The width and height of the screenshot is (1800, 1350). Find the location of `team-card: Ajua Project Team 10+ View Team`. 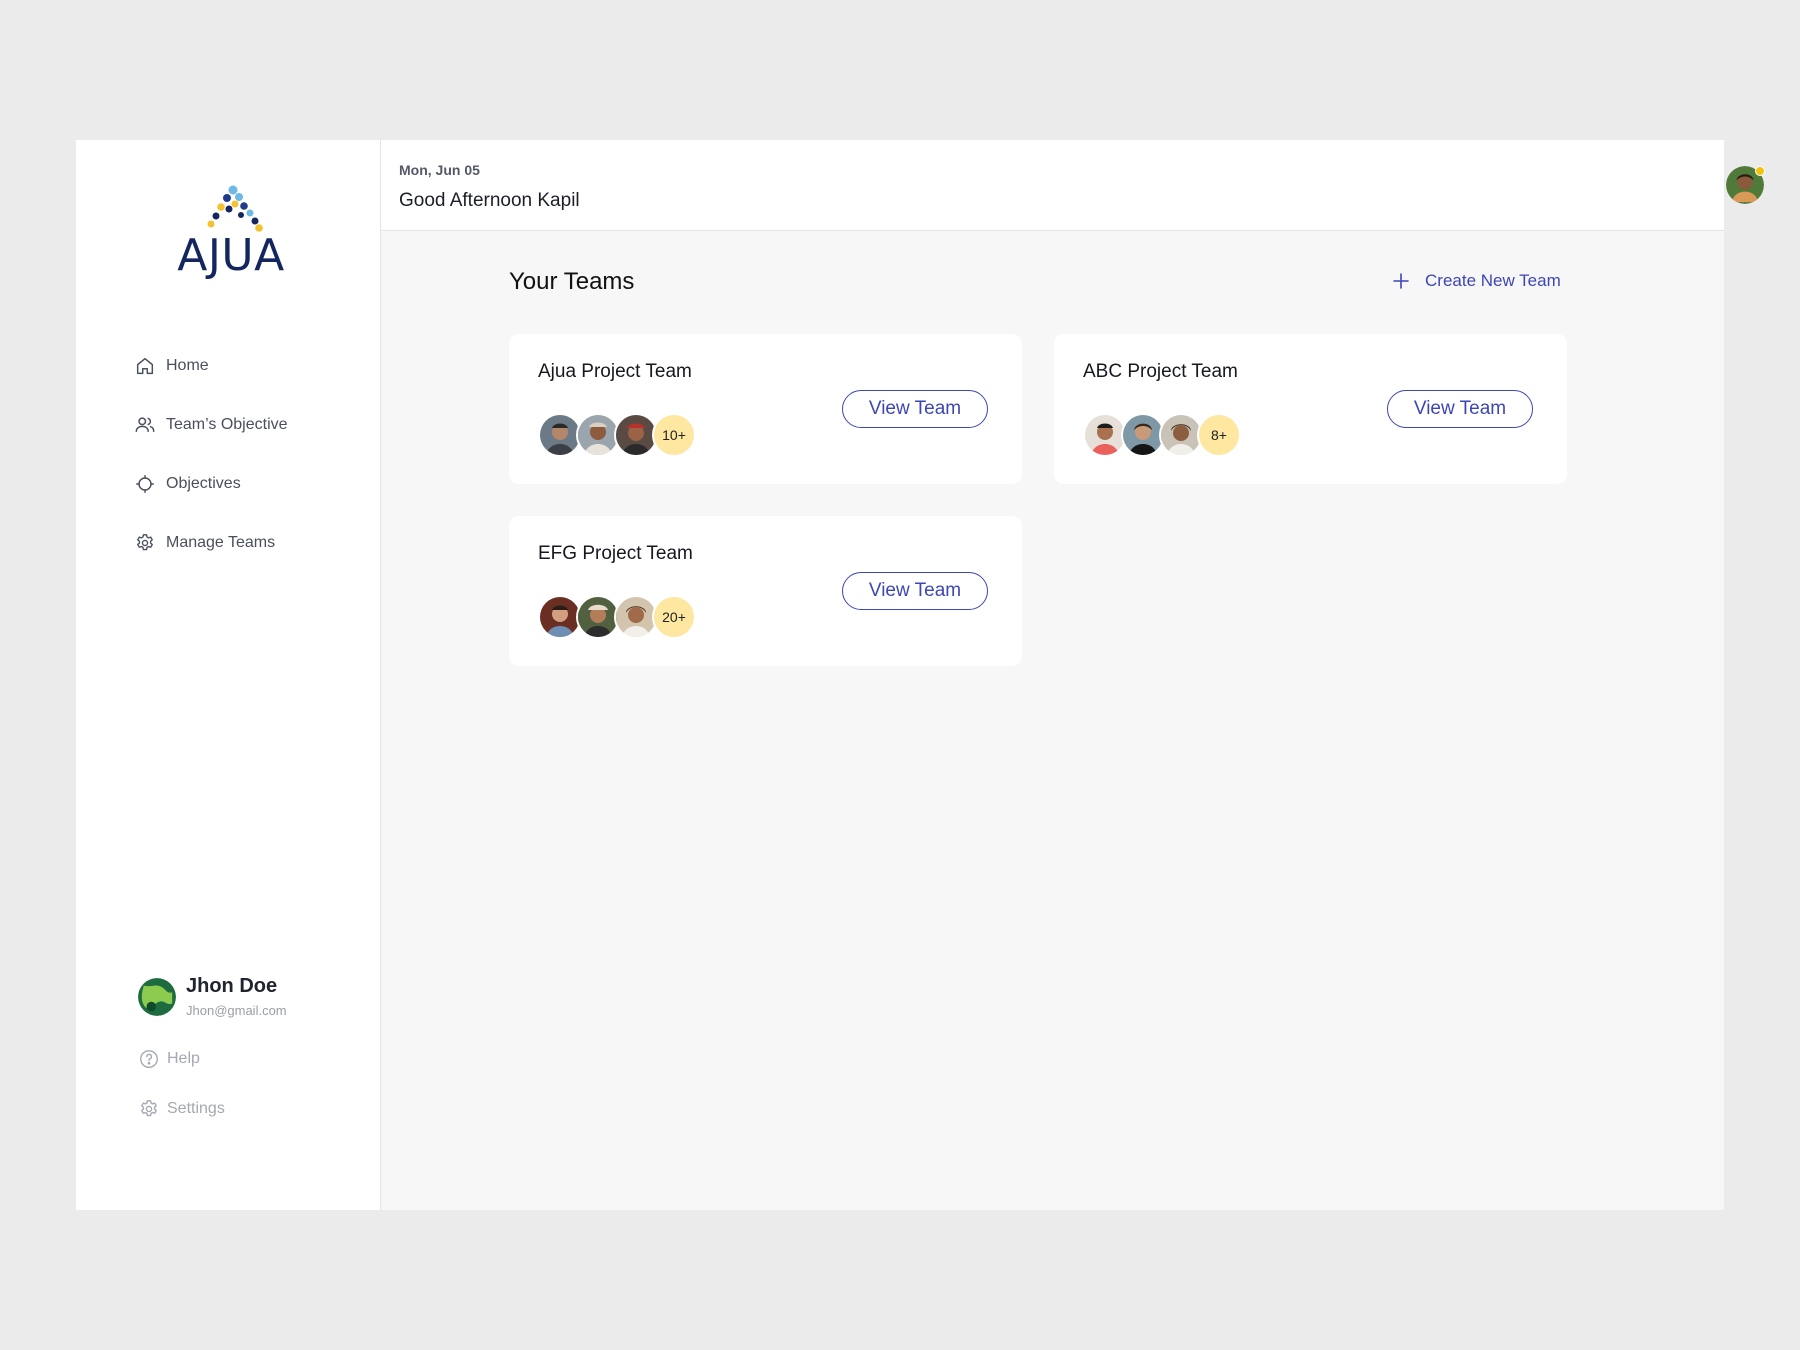

team-card: Ajua Project Team 10+ View Team is located at coordinates (765, 409).